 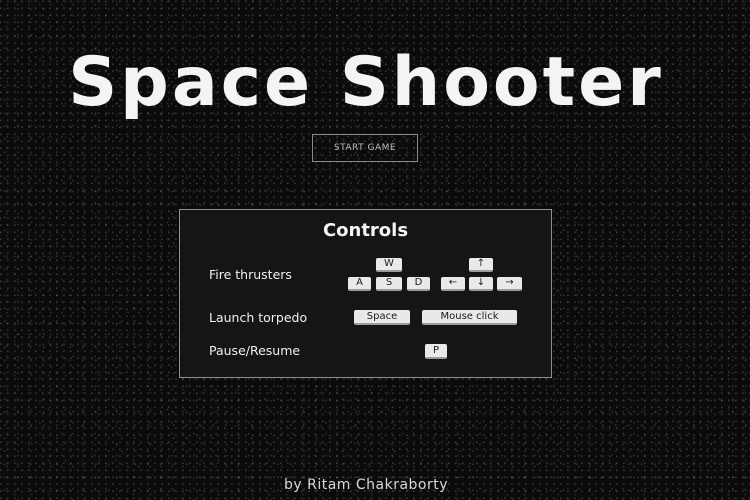 I want to click on arrow-up-key: ↑, so click(x=481, y=265).